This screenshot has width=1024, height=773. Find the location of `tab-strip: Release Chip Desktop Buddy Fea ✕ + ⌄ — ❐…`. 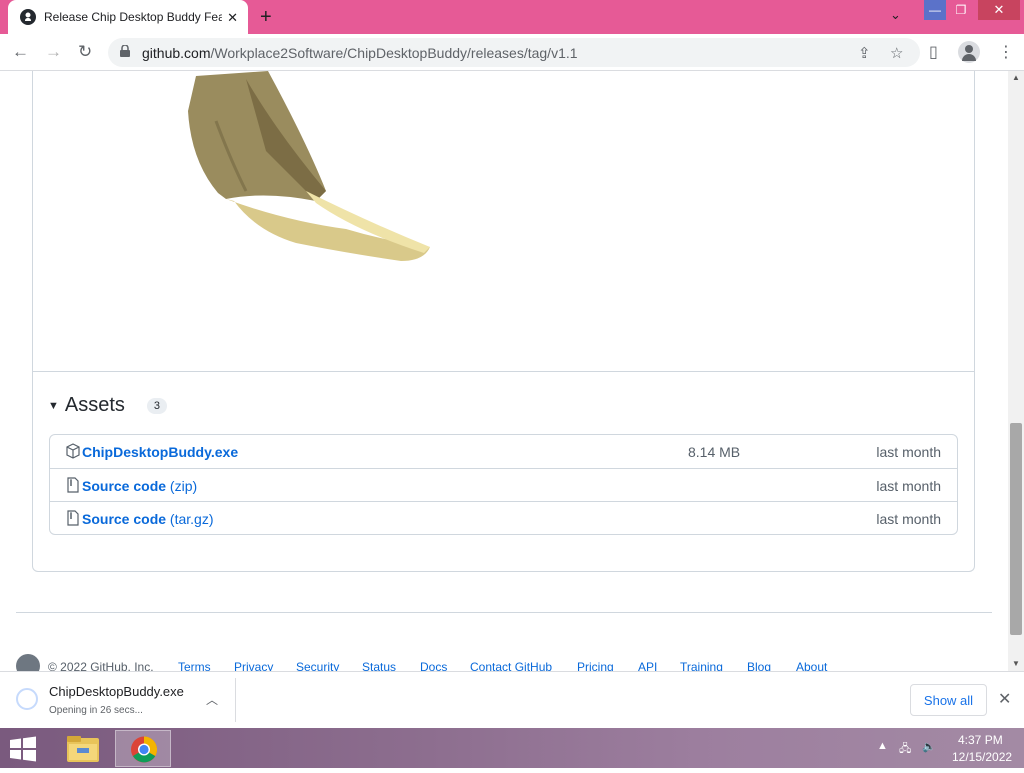

tab-strip: Release Chip Desktop Buddy Fea ✕ + ⌄ — ❐… is located at coordinates (512, 17).